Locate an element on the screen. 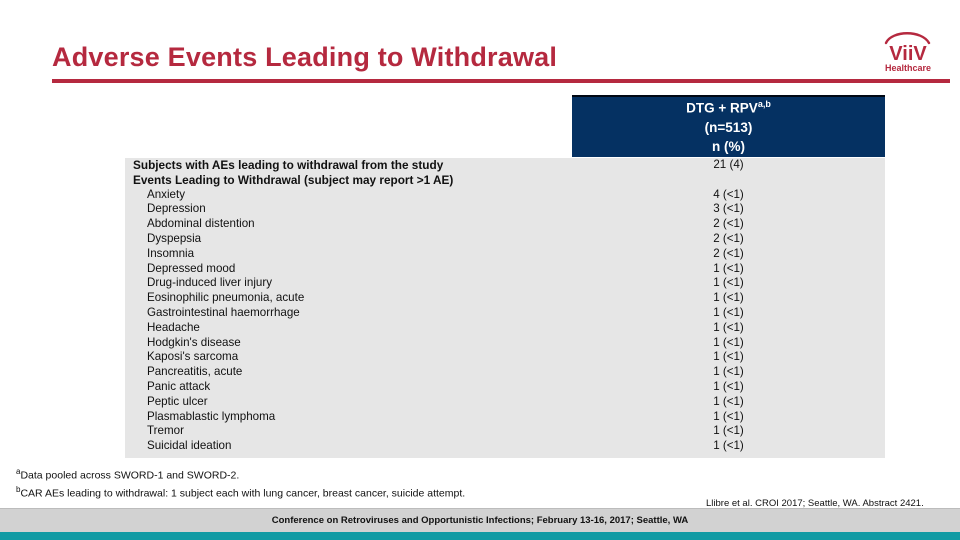  table-row: Depression 3 (<1) is located at coordinates (505, 209).